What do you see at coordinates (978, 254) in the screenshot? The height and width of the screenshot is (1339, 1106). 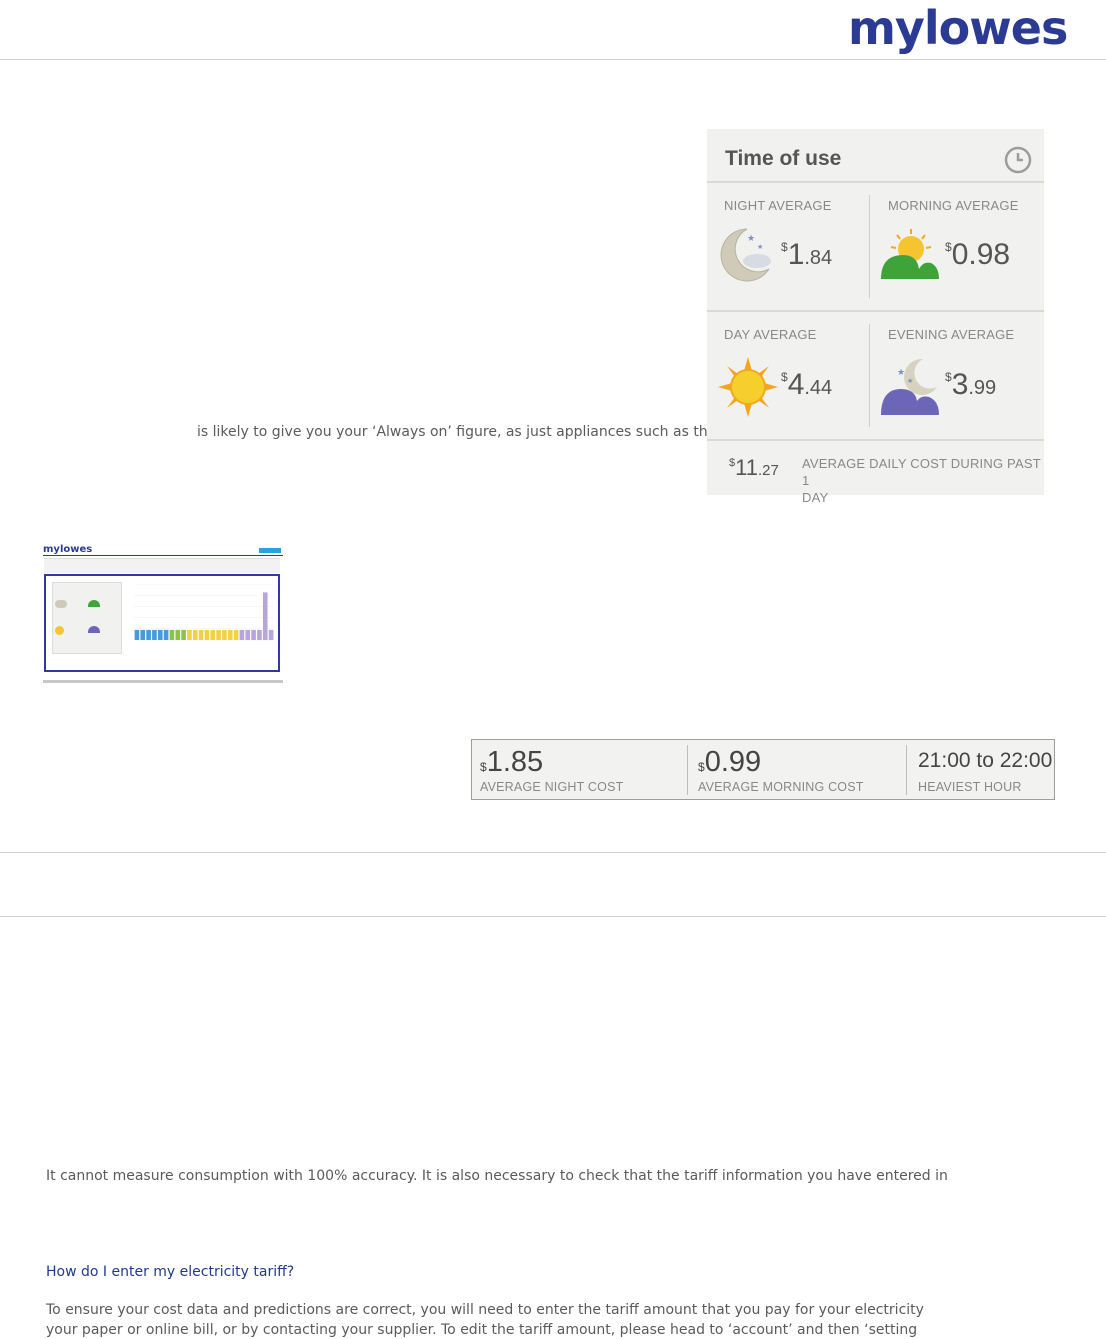 I see `morning-average-value: $0.98` at bounding box center [978, 254].